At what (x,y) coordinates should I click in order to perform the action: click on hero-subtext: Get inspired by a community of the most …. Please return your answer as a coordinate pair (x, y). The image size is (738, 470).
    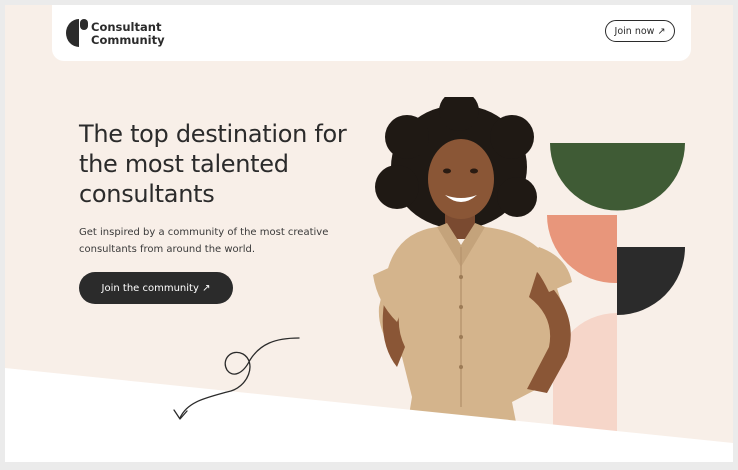
    Looking at the image, I should click on (204, 241).